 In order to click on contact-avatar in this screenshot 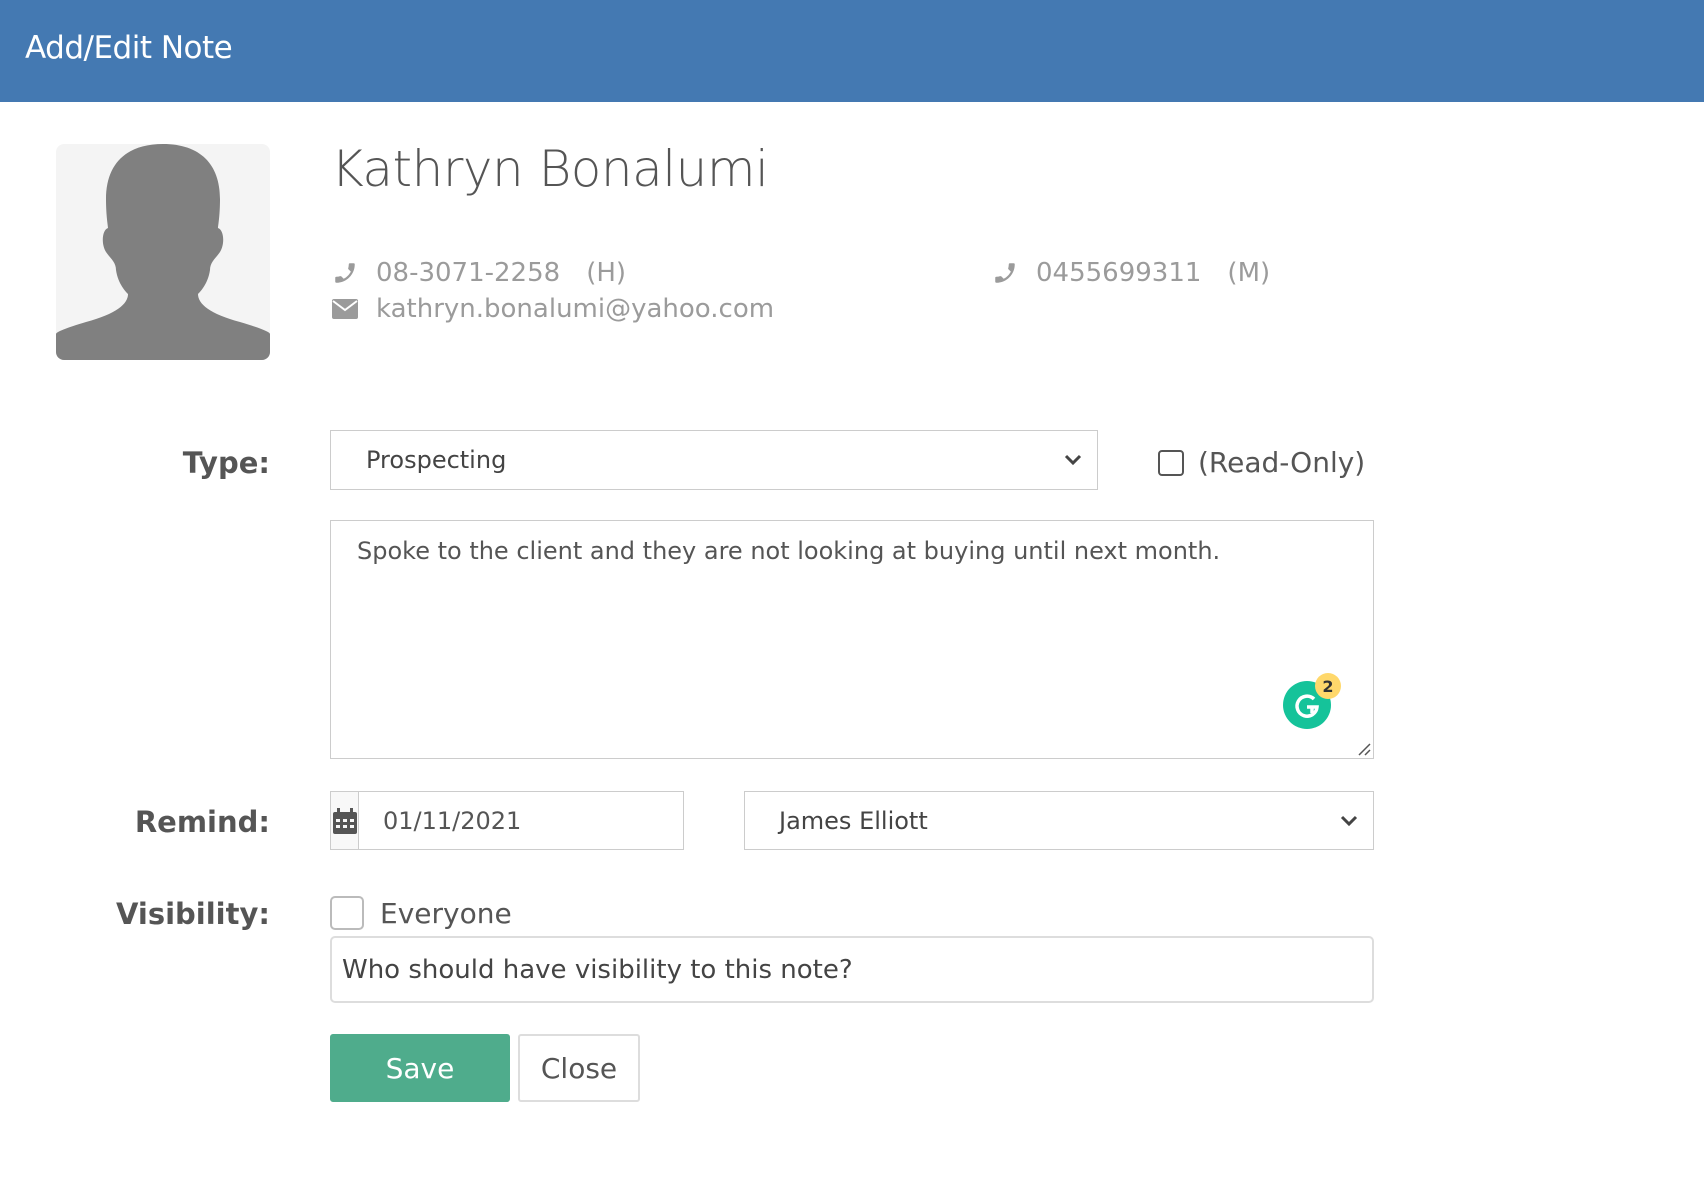, I will do `click(163, 252)`.